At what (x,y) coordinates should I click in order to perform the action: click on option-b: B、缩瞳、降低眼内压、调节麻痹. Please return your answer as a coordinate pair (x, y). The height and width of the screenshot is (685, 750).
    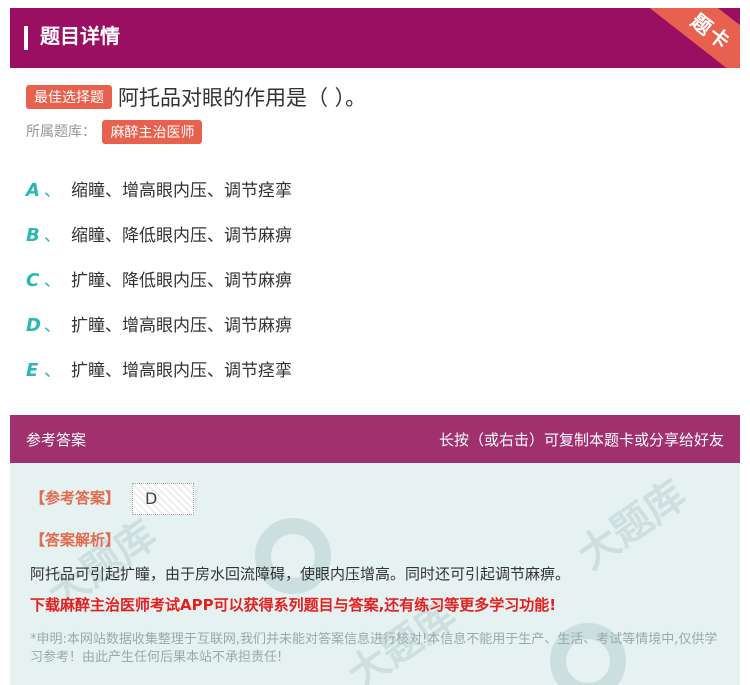
    Looking at the image, I should click on (159, 233).